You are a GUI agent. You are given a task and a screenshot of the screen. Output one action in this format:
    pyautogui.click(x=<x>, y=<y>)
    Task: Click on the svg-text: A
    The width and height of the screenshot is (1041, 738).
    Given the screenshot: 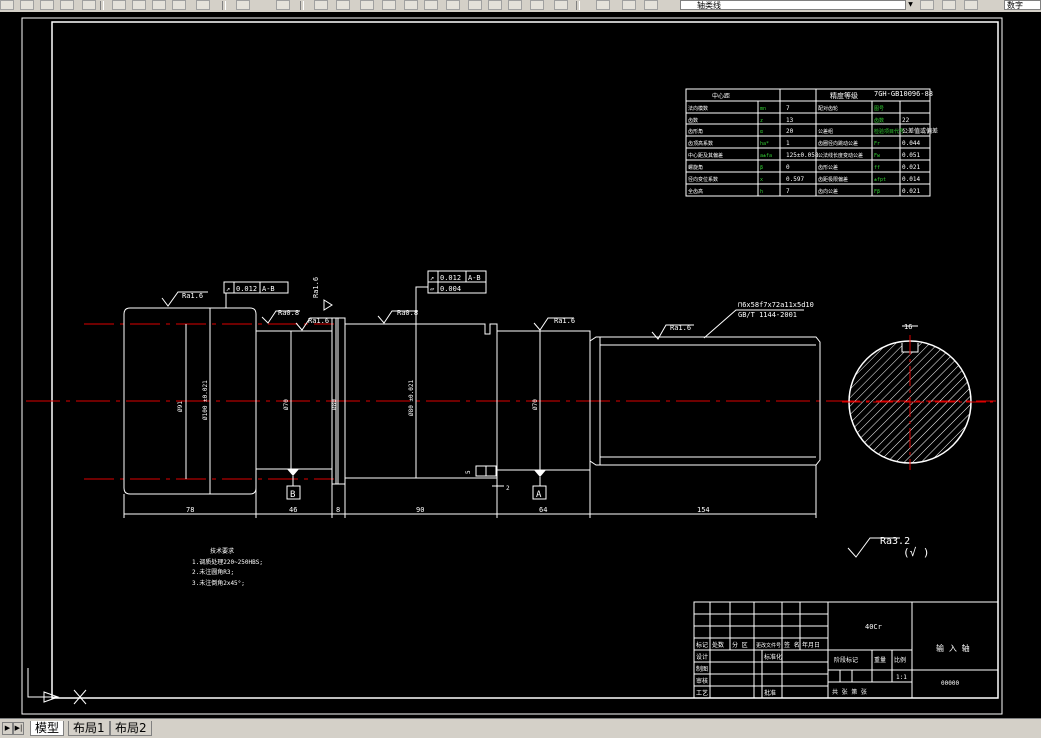 What is the action you would take?
    pyautogui.click(x=539, y=495)
    